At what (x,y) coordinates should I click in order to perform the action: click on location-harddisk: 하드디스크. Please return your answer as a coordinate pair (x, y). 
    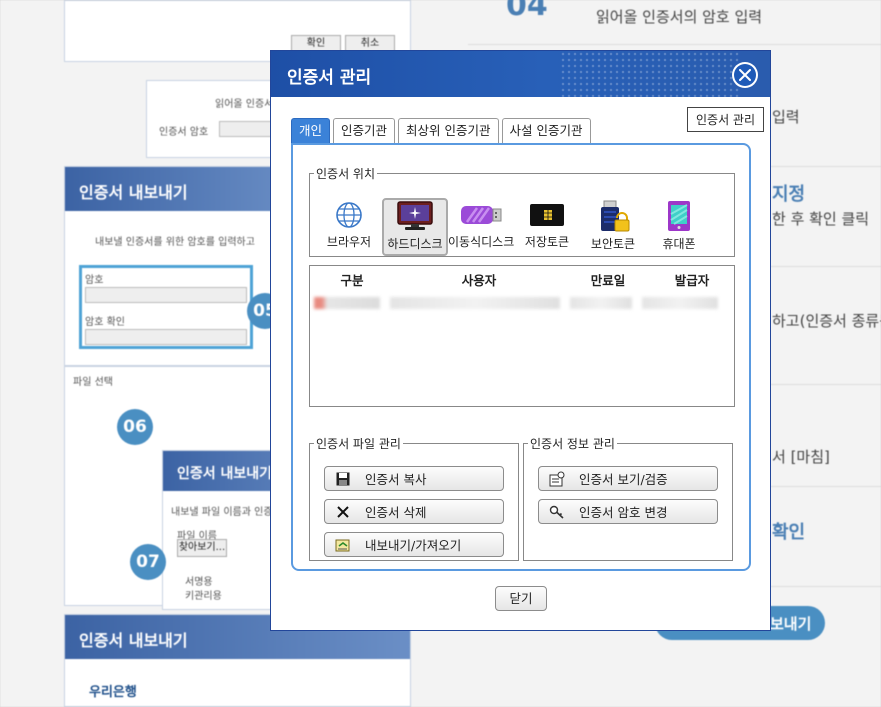
    Looking at the image, I should click on (415, 227).